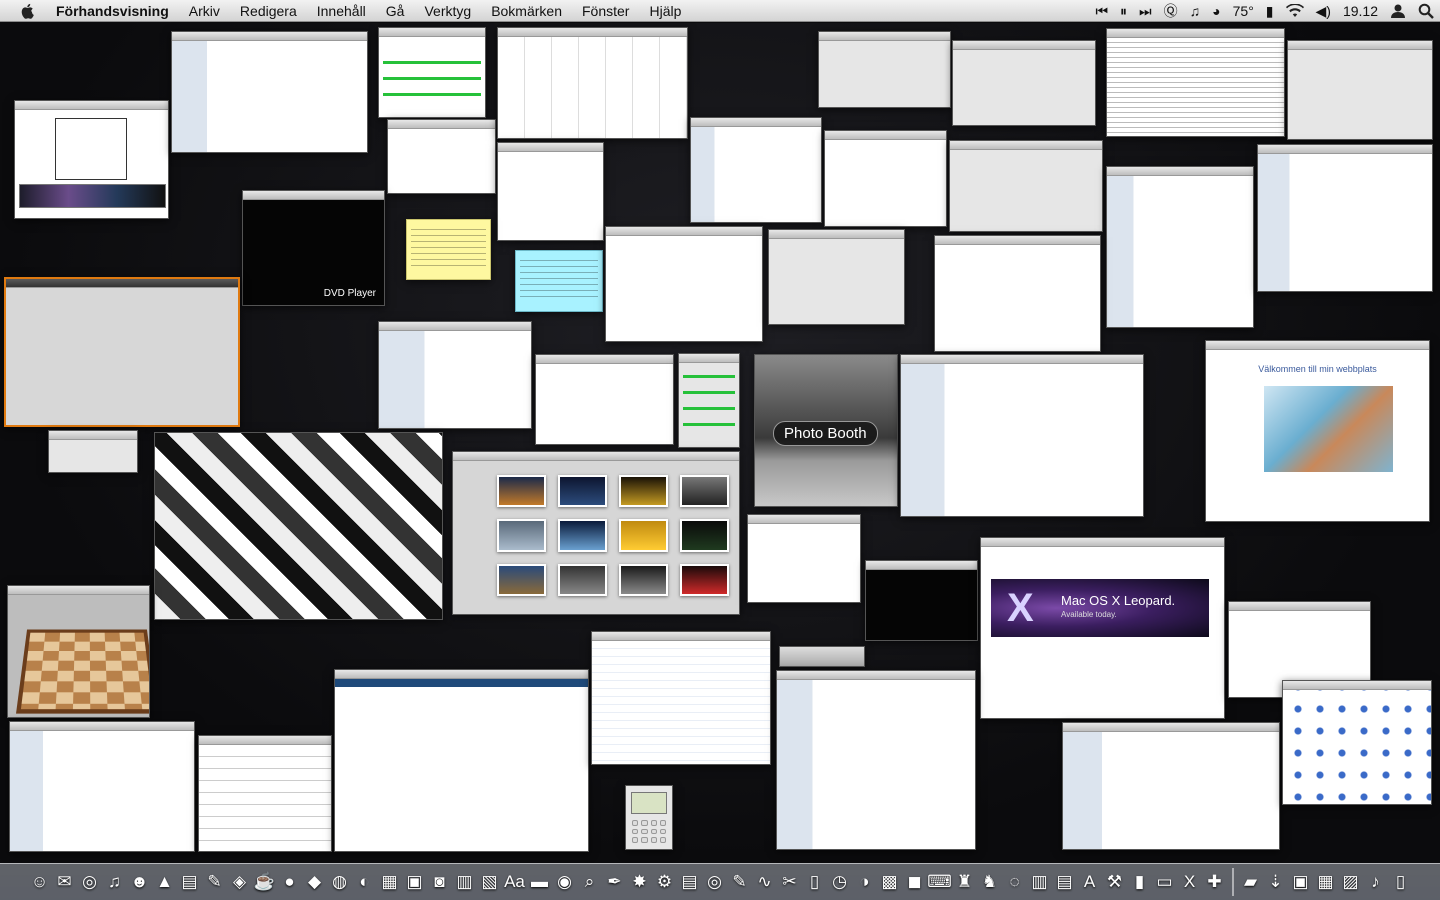 The width and height of the screenshot is (1440, 900). What do you see at coordinates (78, 651) in the screenshot?
I see `window-chess` at bounding box center [78, 651].